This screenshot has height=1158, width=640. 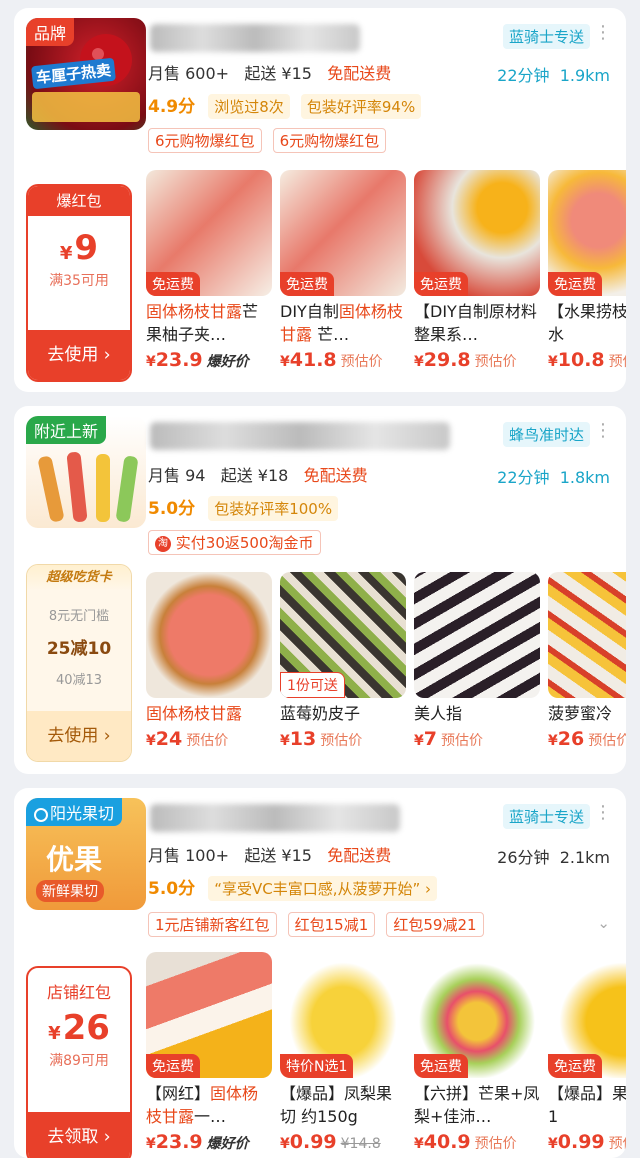 I want to click on store-meta: 月售 600+ 起送 ¥15 免配送费, so click(x=269, y=72).